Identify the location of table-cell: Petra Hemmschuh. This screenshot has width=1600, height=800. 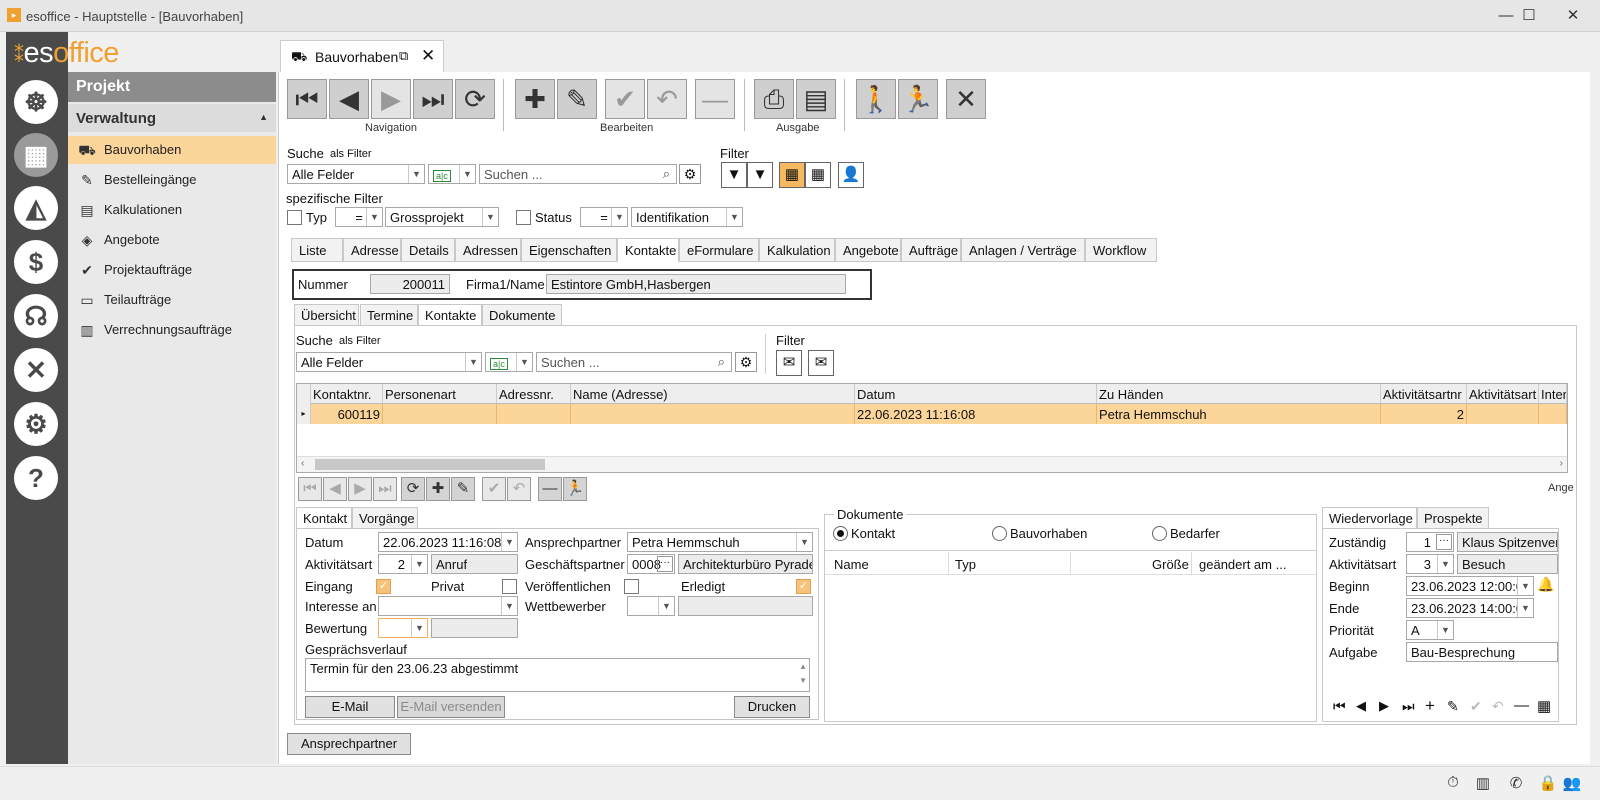
(1239, 414).